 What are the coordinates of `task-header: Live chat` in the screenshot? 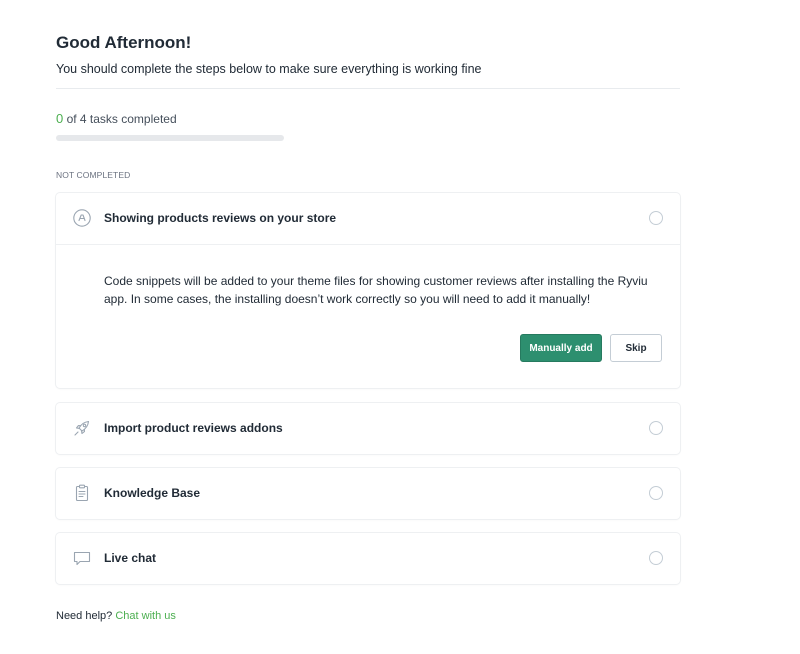 It's located at (368, 558).